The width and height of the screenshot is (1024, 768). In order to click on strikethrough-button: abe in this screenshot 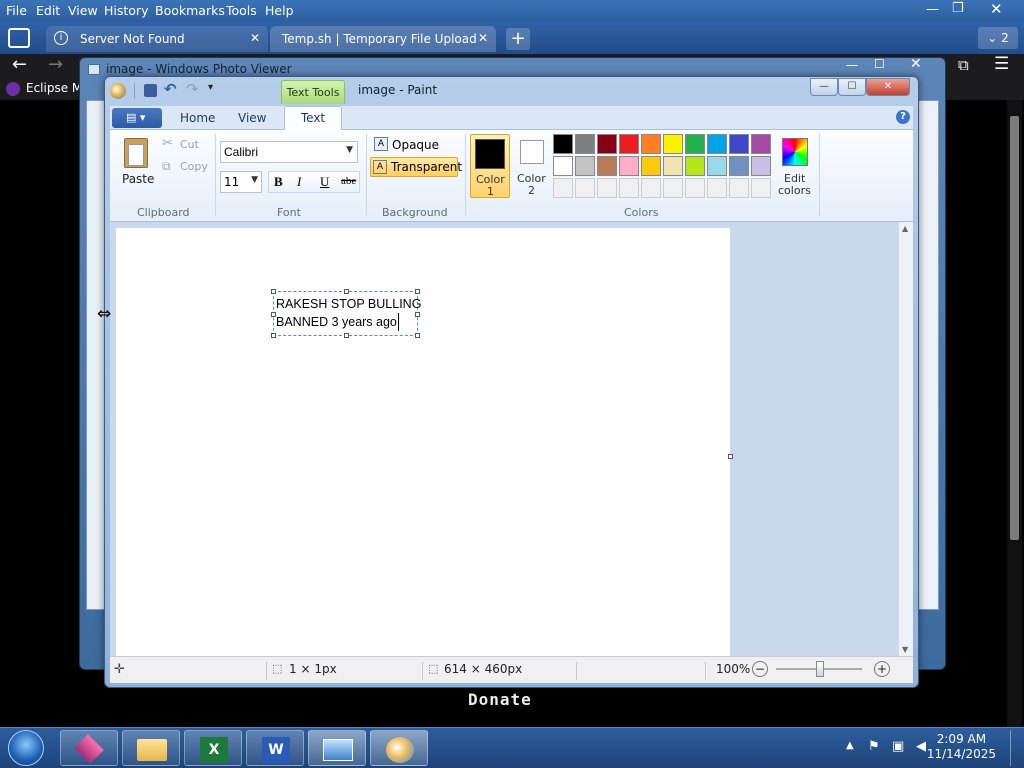, I will do `click(348, 181)`.